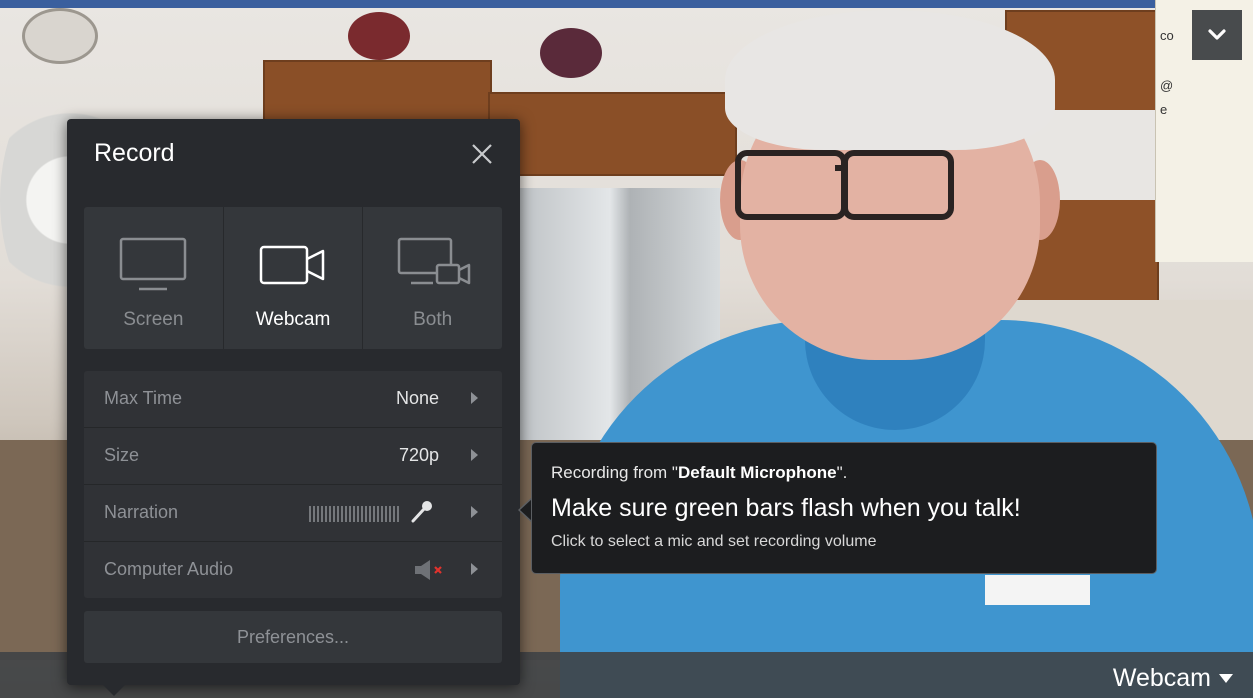 The width and height of the screenshot is (1253, 698). Describe the element at coordinates (292, 265) in the screenshot. I see `webcam-icon` at that location.